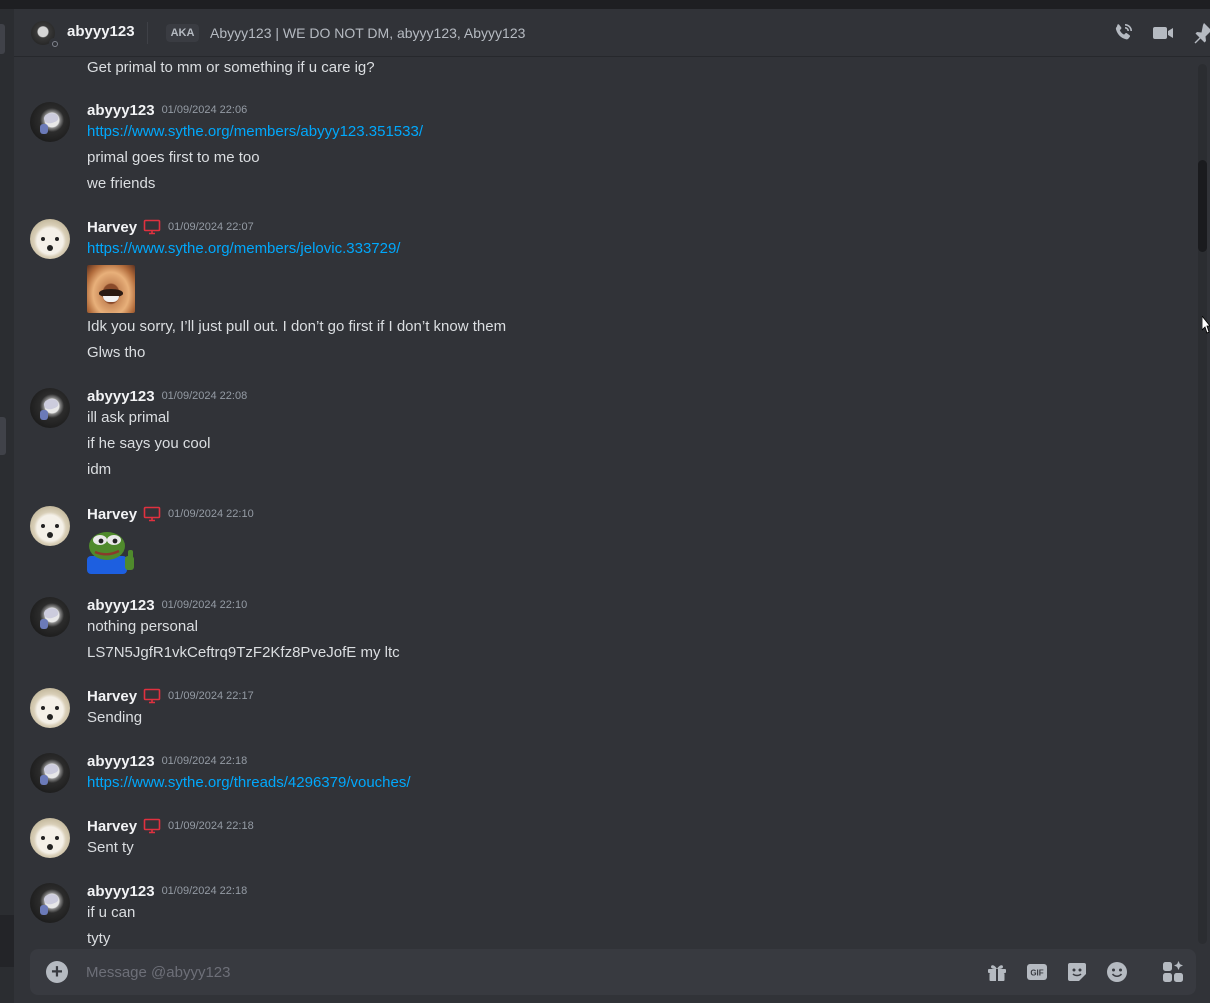 This screenshot has height=1003, width=1210. What do you see at coordinates (111, 289) in the screenshot?
I see `laughing-face-emoji` at bounding box center [111, 289].